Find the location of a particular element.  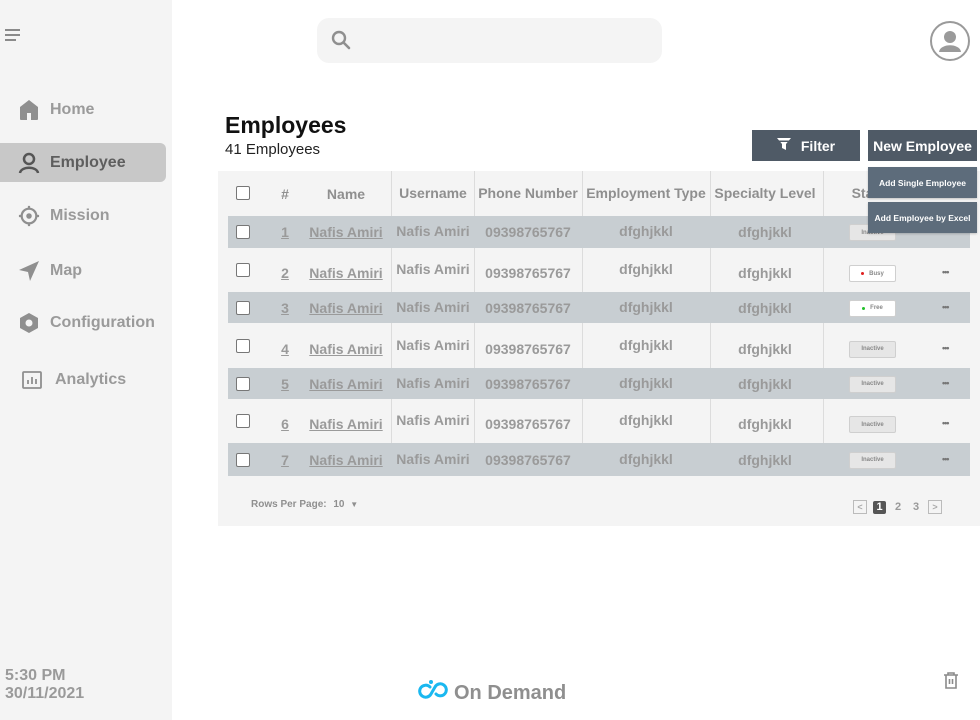

next-page-button: > is located at coordinates (935, 507).